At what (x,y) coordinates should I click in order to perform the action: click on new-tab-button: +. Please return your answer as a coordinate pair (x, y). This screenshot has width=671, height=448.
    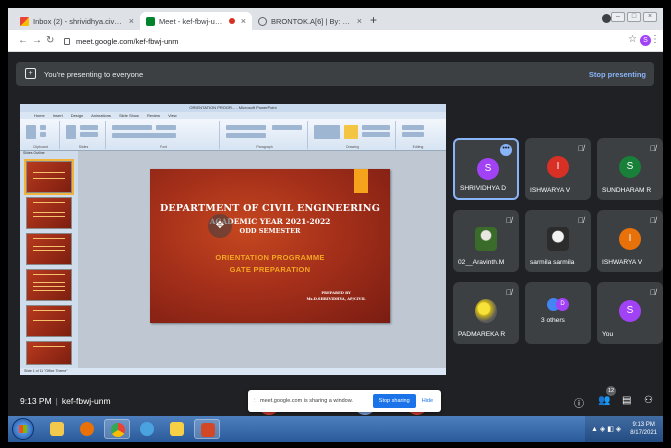
    Looking at the image, I should click on (373, 20).